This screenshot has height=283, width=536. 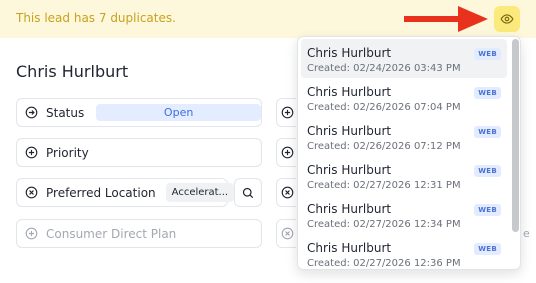 What do you see at coordinates (384, 146) in the screenshot?
I see `duplicate-created: Created: 02/26/2026 07:12 PM` at bounding box center [384, 146].